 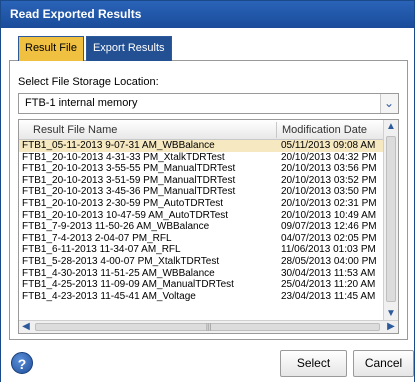 What do you see at coordinates (328, 145) in the screenshot?
I see `modification-date: 05/11/2013 09:08 AM` at bounding box center [328, 145].